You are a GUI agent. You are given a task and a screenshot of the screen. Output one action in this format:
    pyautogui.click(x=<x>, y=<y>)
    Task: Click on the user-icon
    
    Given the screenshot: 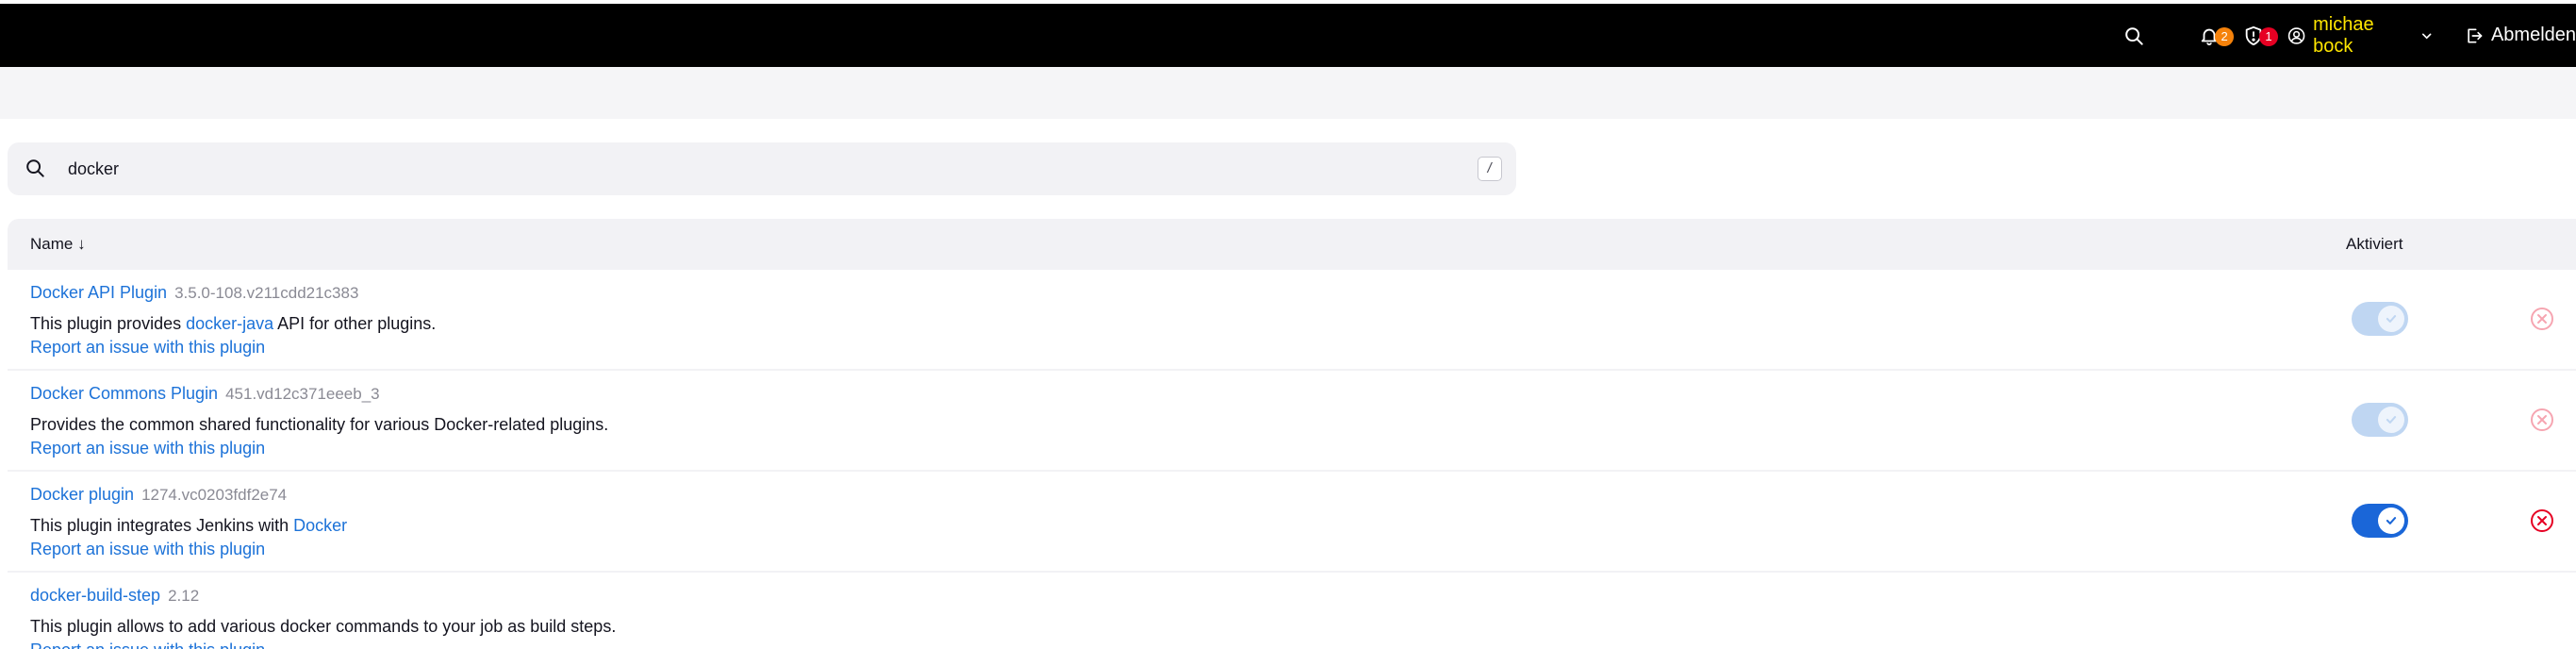 What is the action you would take?
    pyautogui.click(x=2296, y=35)
    